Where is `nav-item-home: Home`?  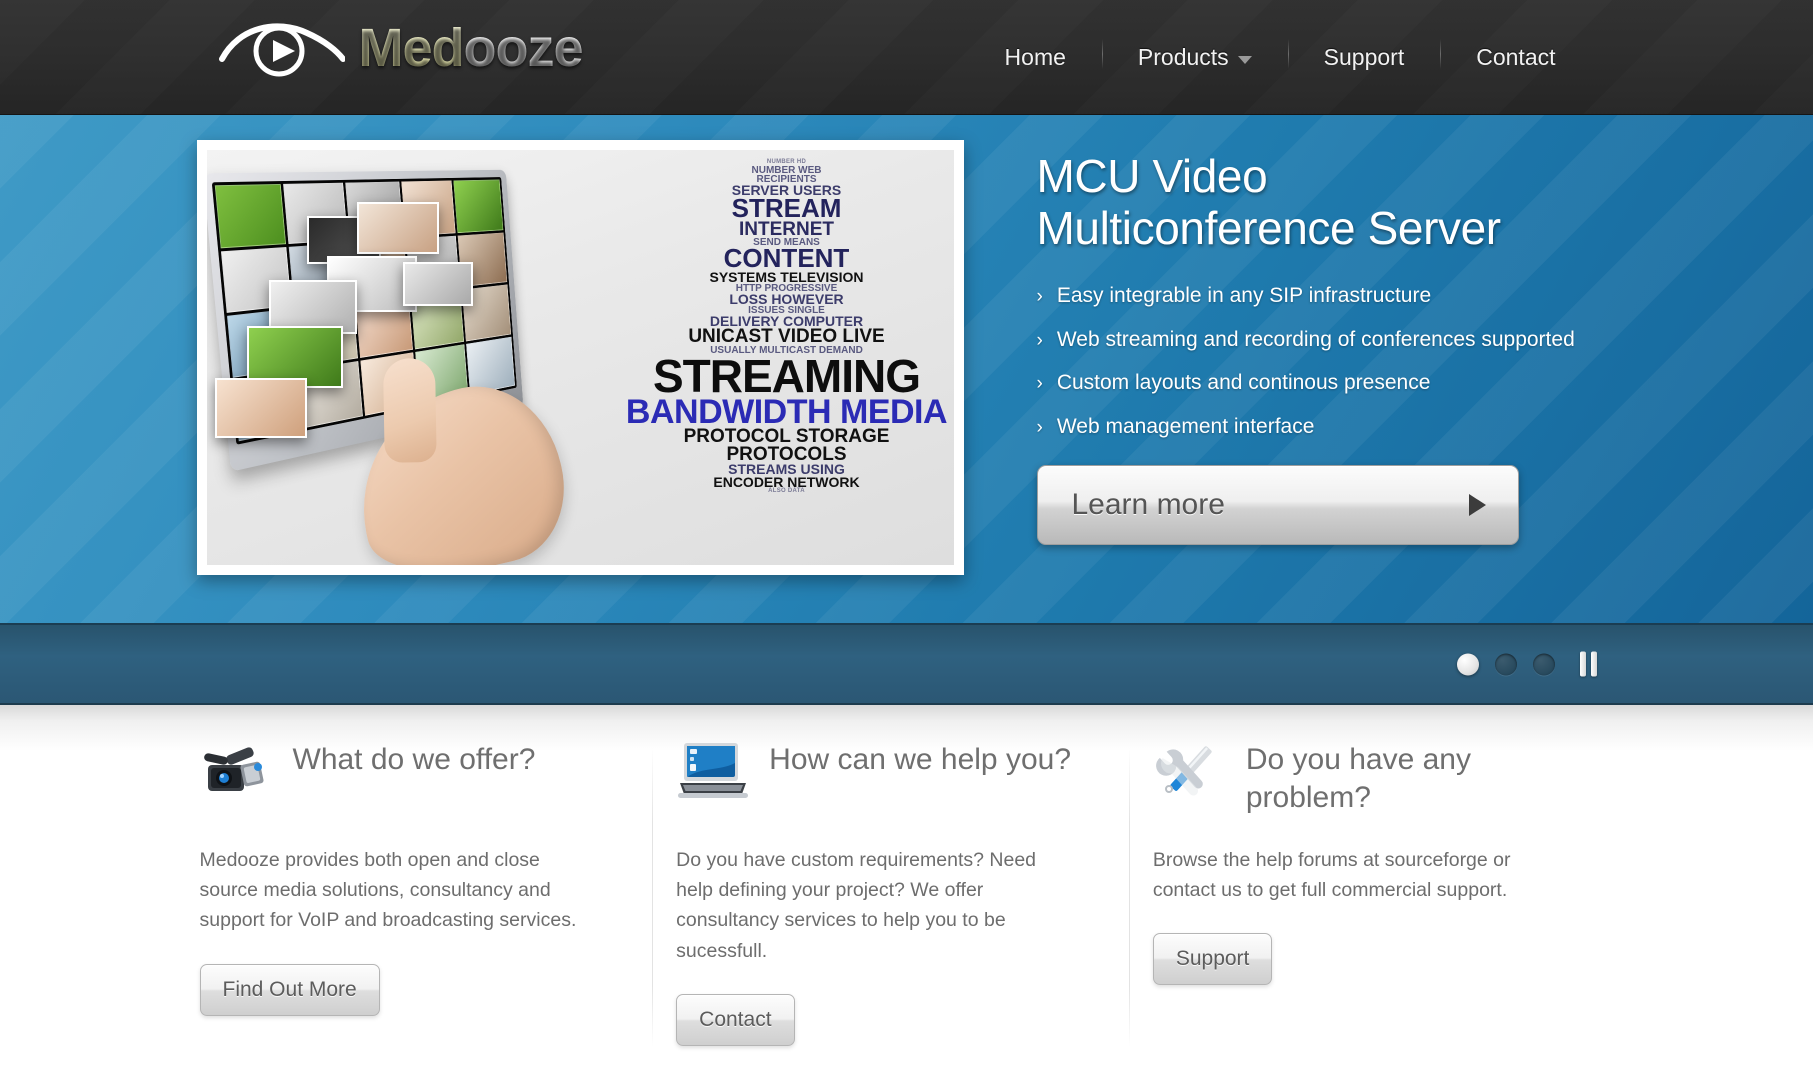
nav-item-home: Home is located at coordinates (1035, 57).